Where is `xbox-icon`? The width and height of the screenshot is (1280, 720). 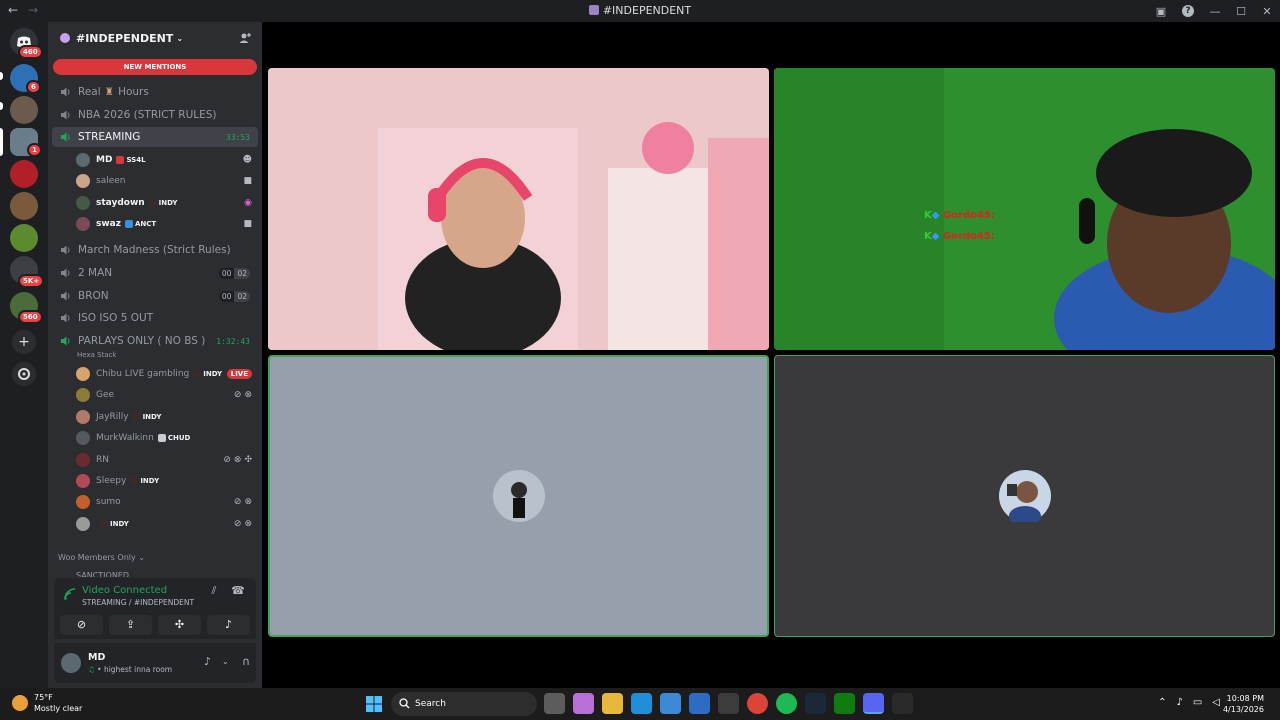 xbox-icon is located at coordinates (844, 703).